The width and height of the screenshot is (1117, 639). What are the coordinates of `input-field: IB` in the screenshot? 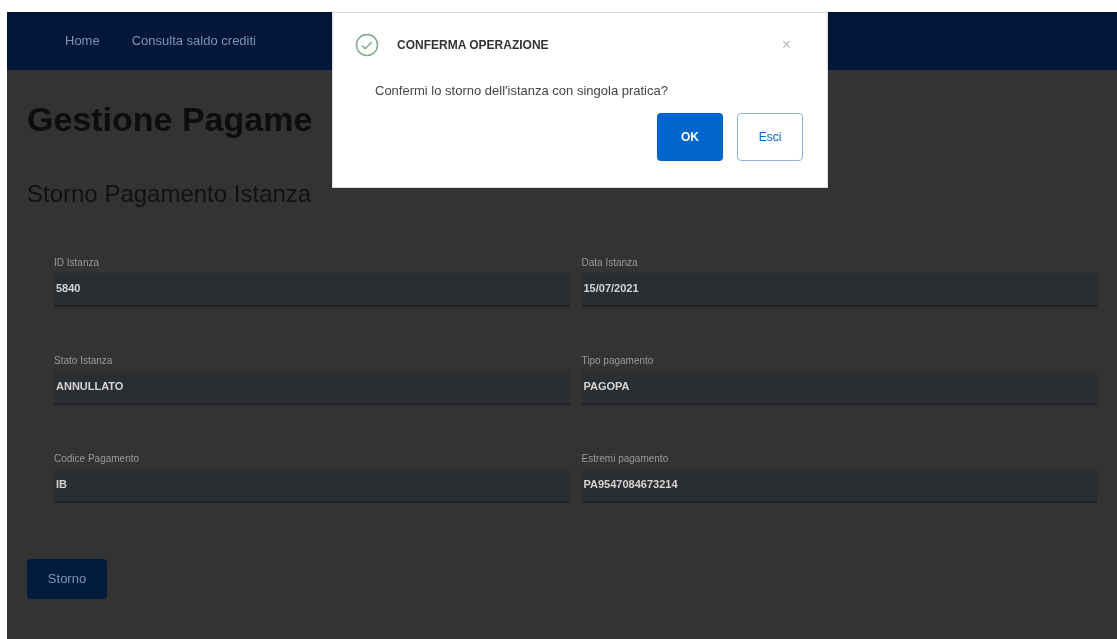 It's located at (312, 485).